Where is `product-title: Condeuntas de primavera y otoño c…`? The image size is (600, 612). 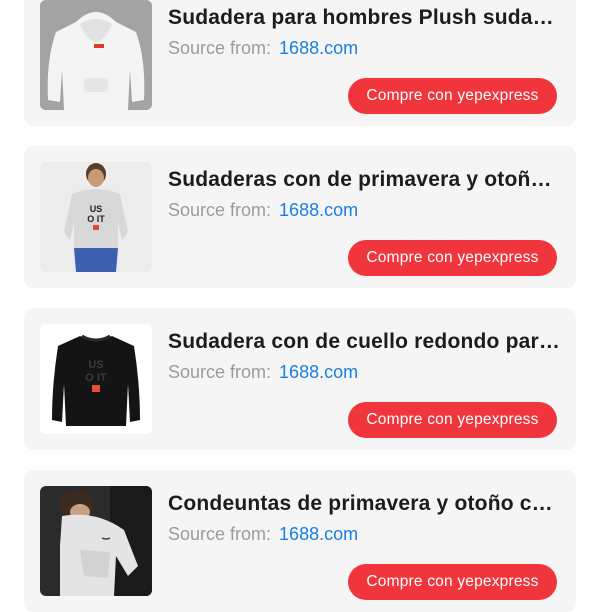 product-title: Condeuntas de primavera y otoño c… is located at coordinates (364, 504).